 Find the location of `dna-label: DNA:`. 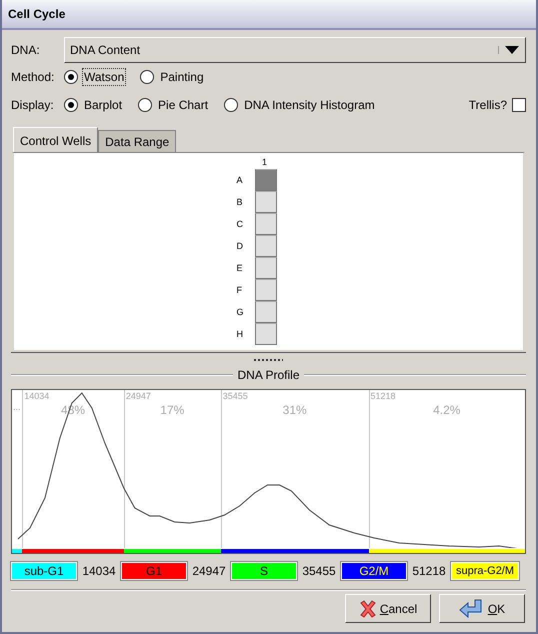

dna-label: DNA: is located at coordinates (26, 50).